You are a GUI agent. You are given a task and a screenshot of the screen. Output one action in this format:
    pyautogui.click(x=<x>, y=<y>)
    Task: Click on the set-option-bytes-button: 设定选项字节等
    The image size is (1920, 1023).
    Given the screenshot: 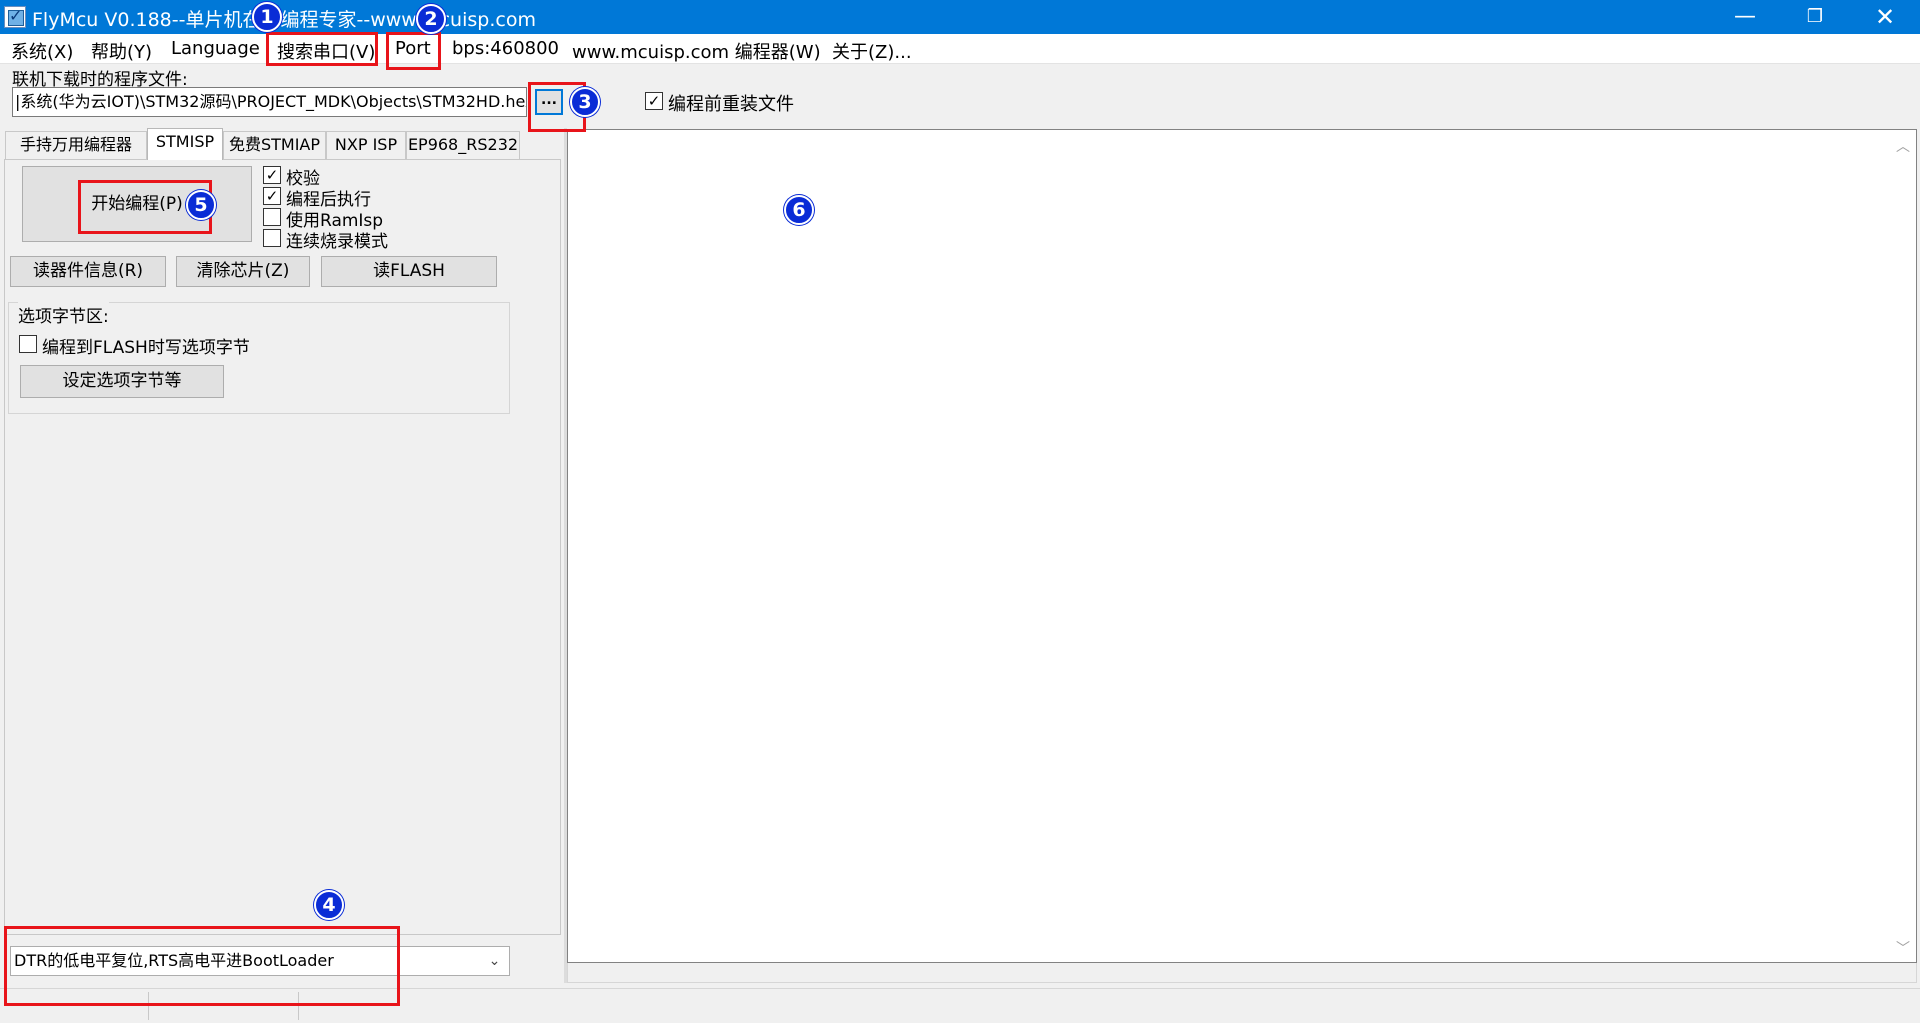 What is the action you would take?
    pyautogui.click(x=122, y=381)
    